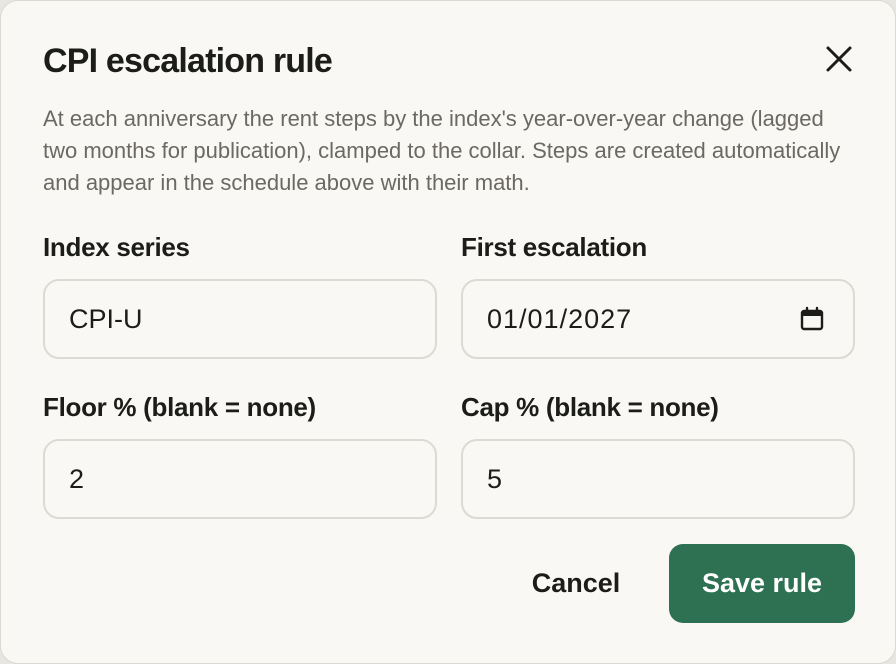 The height and width of the screenshot is (664, 896). Describe the element at coordinates (188, 61) in the screenshot. I see `dialog-title: CPI escalation rule` at that location.